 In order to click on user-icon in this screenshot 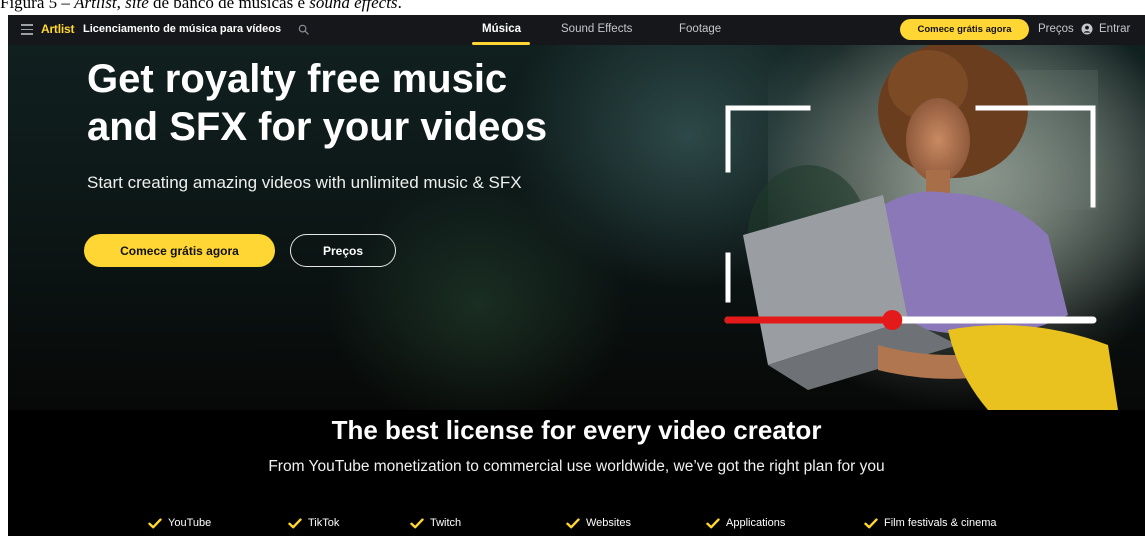, I will do `click(1087, 29)`.